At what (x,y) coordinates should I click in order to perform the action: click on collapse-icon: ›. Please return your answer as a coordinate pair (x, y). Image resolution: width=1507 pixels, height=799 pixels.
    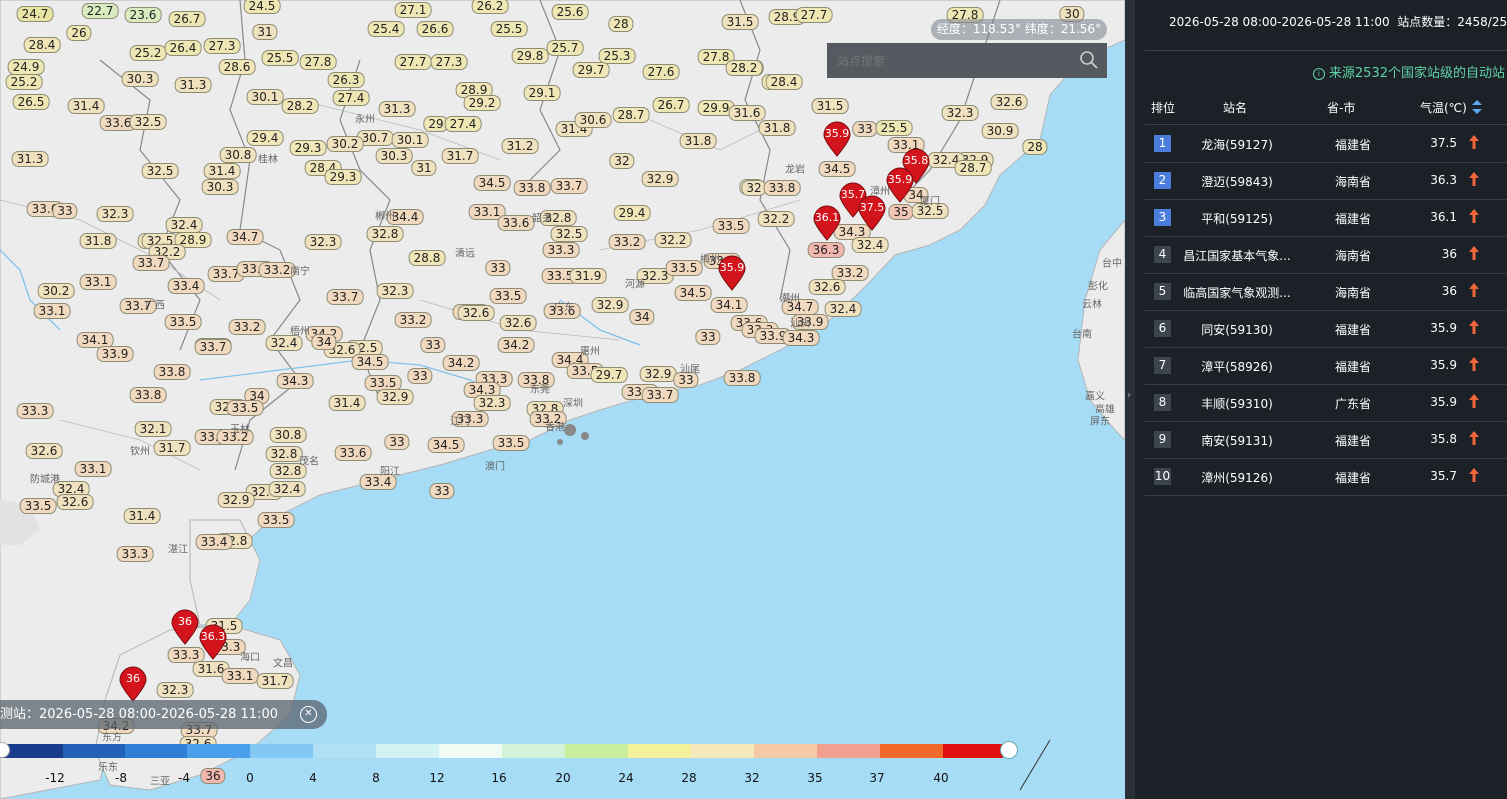
    Looking at the image, I should click on (1130, 399).